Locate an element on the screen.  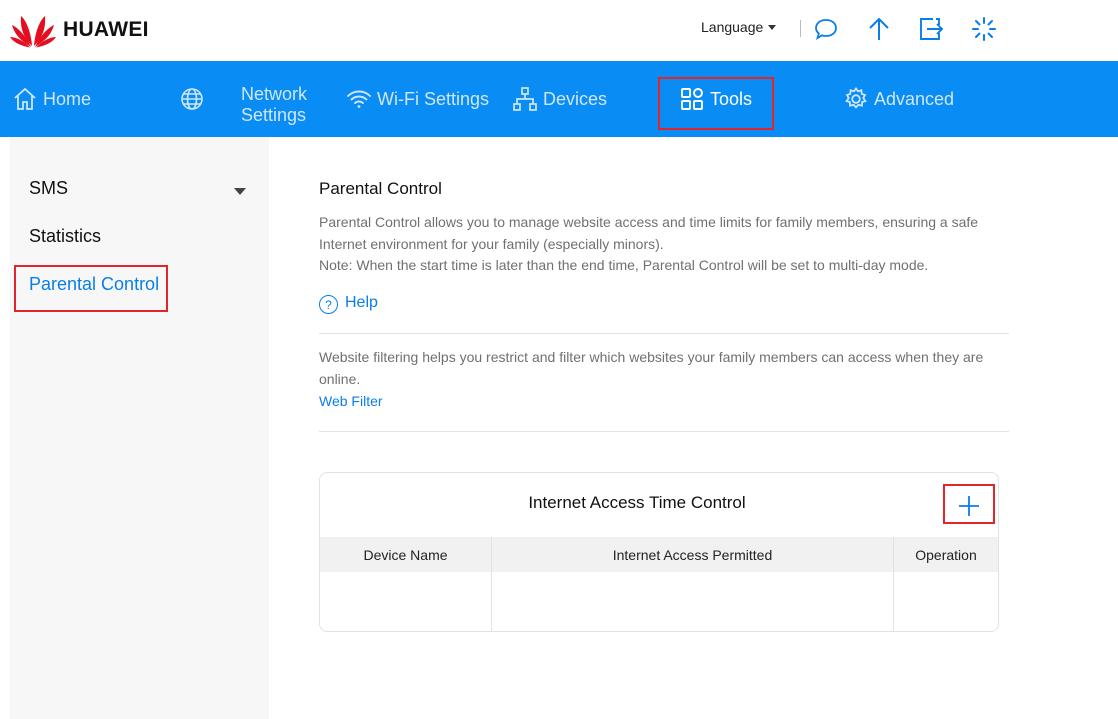
nav-home: Home is located at coordinates (51, 99).